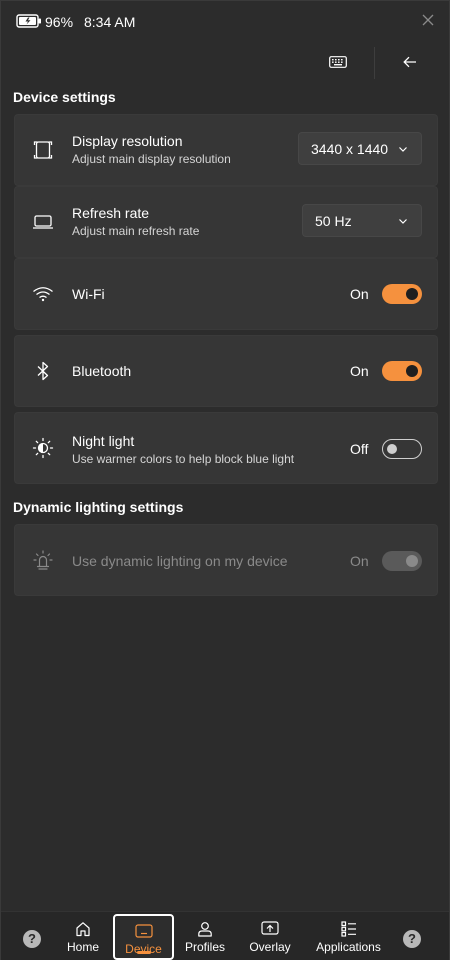 The height and width of the screenshot is (960, 450). I want to click on status-bar: 96% 8:34 AM, so click(225, 21).